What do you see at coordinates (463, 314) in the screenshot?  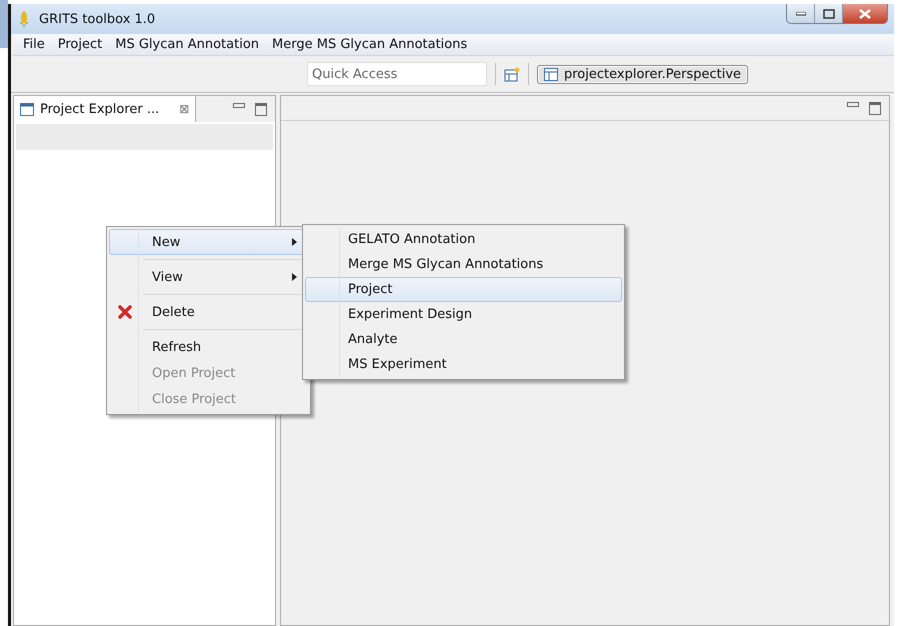 I see `menu-item: Experiment Design` at bounding box center [463, 314].